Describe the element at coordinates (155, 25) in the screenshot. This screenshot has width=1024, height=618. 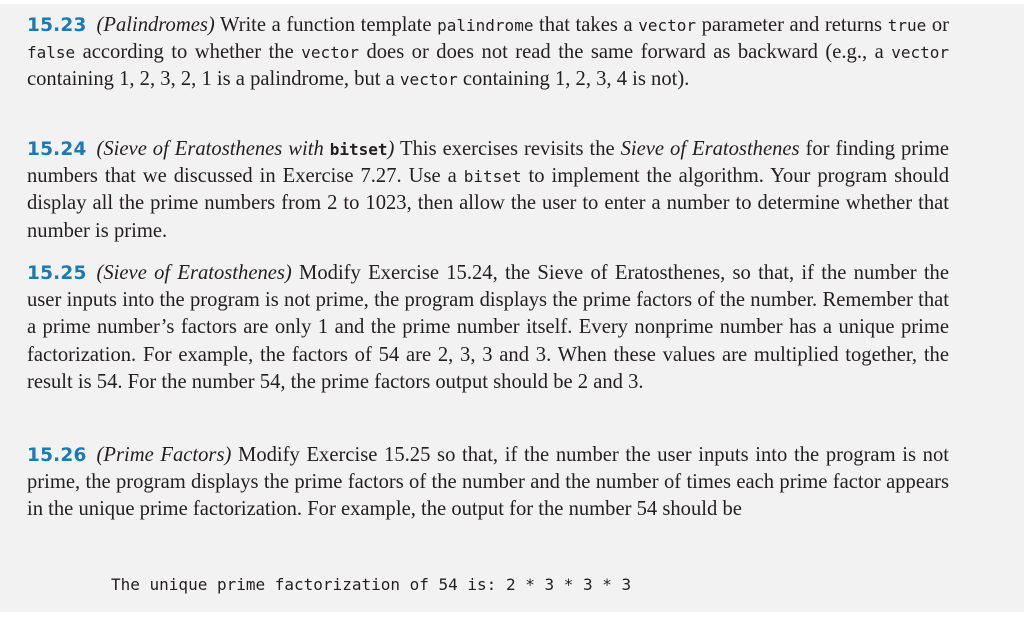
I see `exercise-title: (Palindromes)` at that location.